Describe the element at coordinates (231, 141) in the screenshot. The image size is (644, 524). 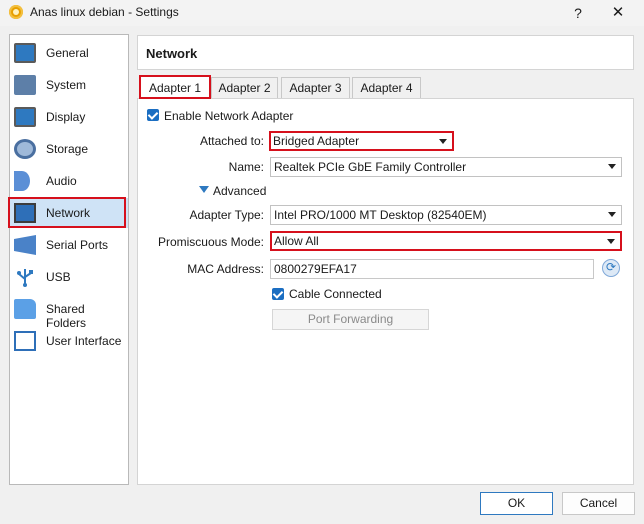
I see `attached-to-label: Attached to:` at that location.